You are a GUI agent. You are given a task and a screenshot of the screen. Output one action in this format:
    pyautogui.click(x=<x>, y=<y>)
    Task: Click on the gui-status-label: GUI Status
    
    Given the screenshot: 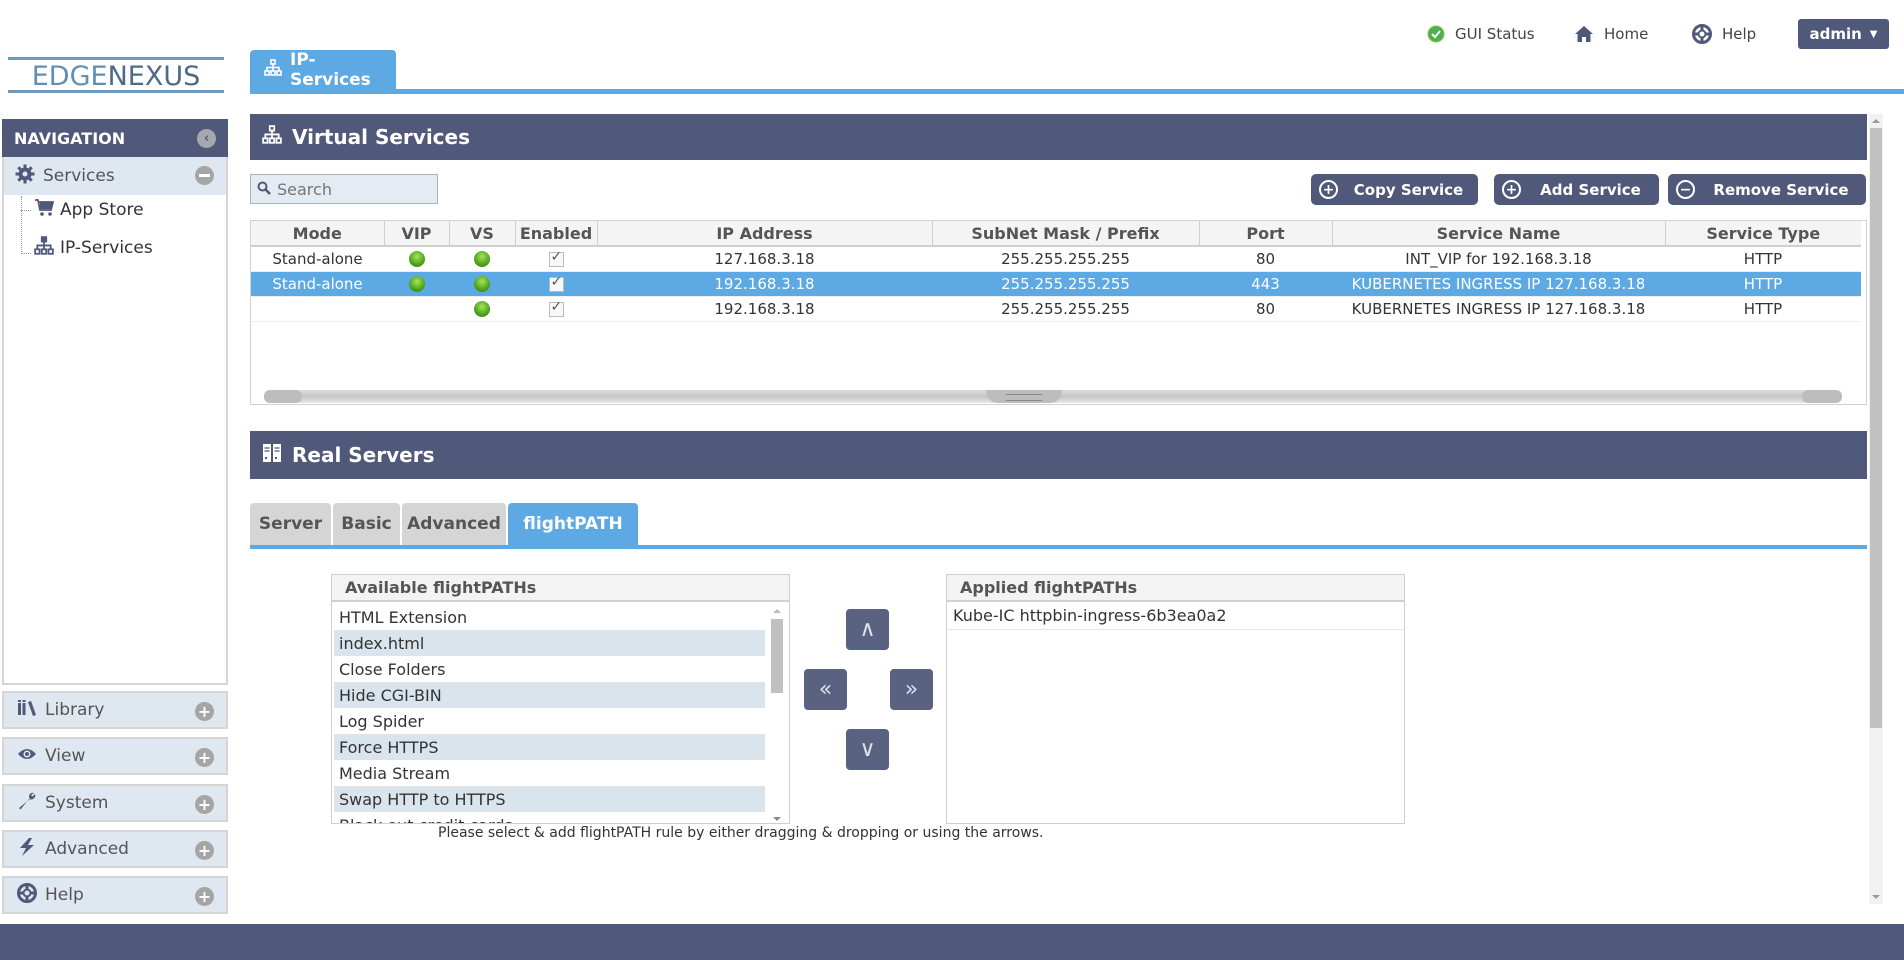 What is the action you would take?
    pyautogui.click(x=1495, y=34)
    